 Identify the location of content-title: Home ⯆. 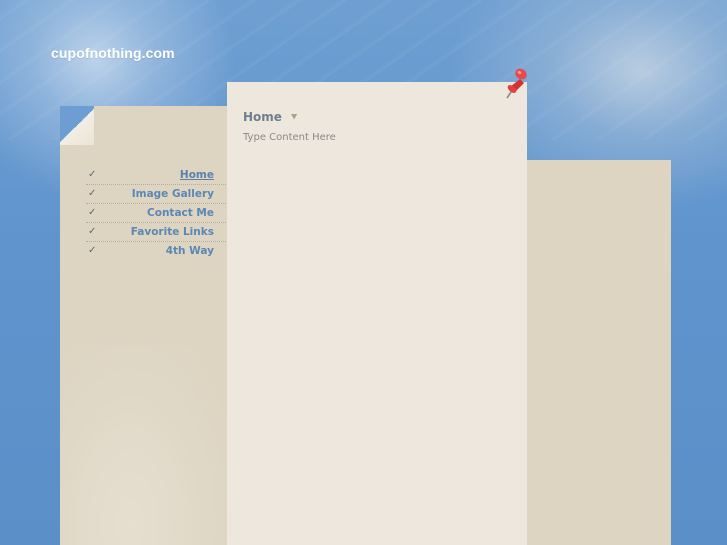
(270, 117).